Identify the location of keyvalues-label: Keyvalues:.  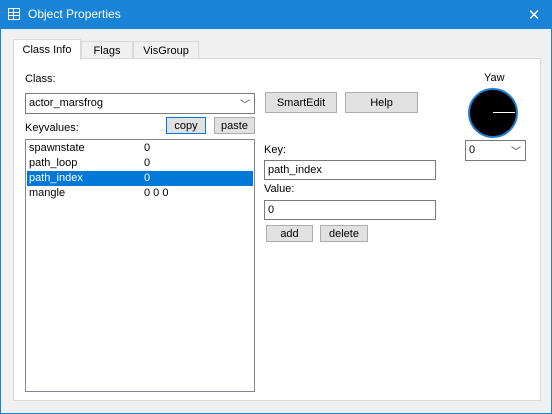
(52, 128).